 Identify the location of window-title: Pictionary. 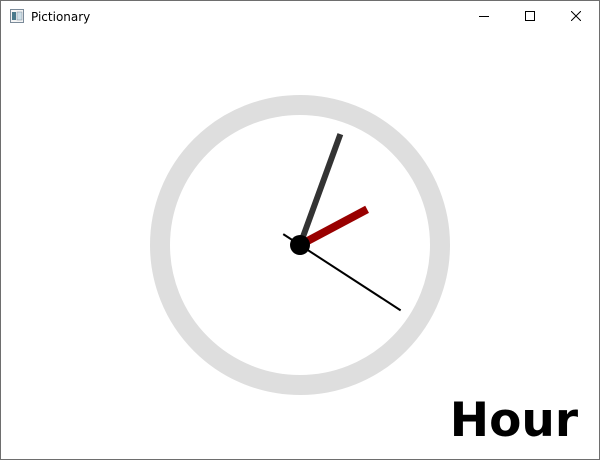
(61, 17).